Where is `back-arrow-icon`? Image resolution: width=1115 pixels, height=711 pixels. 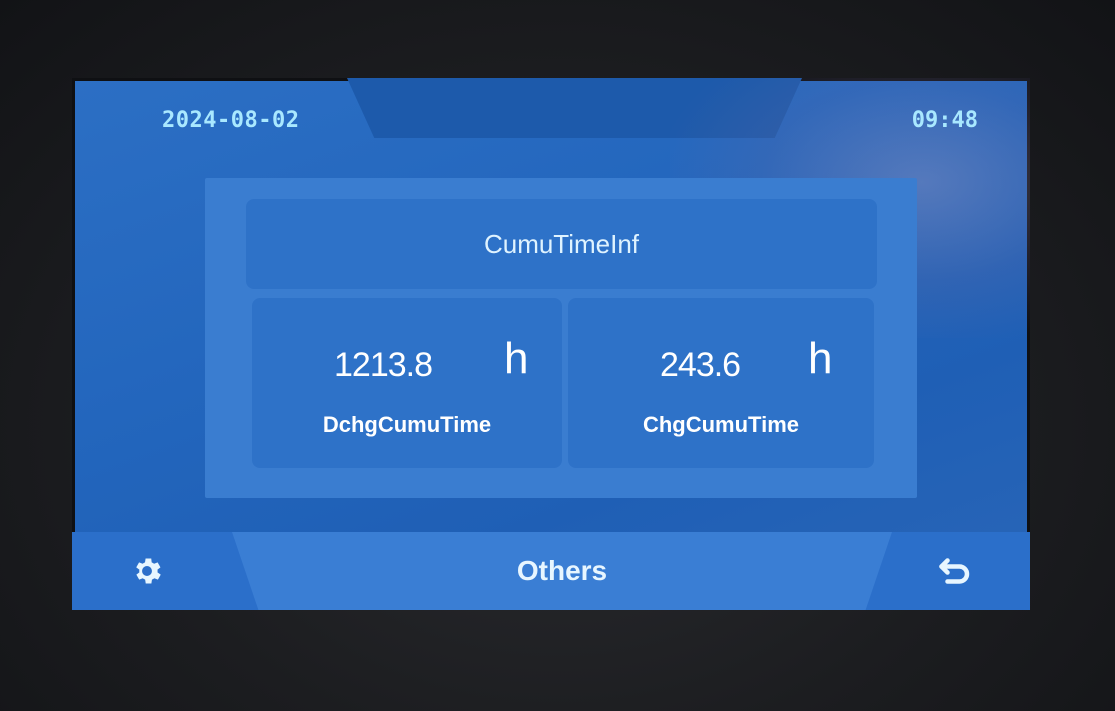 back-arrow-icon is located at coordinates (954, 571).